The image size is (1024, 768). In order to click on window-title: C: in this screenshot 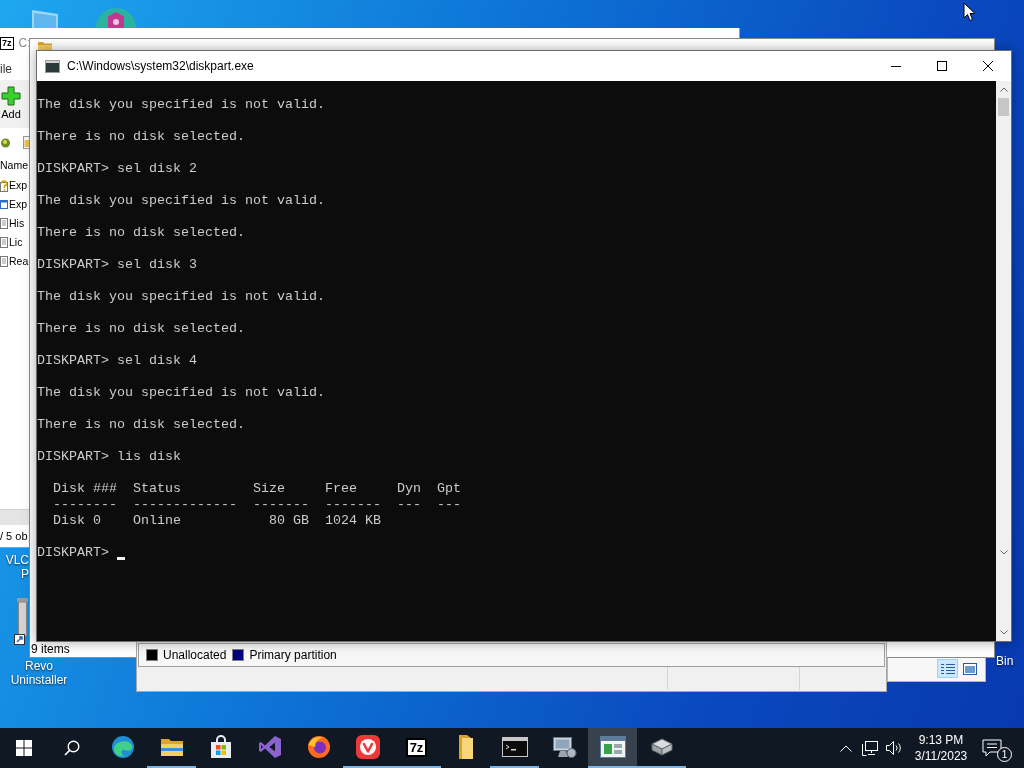, I will do `click(24, 43)`.